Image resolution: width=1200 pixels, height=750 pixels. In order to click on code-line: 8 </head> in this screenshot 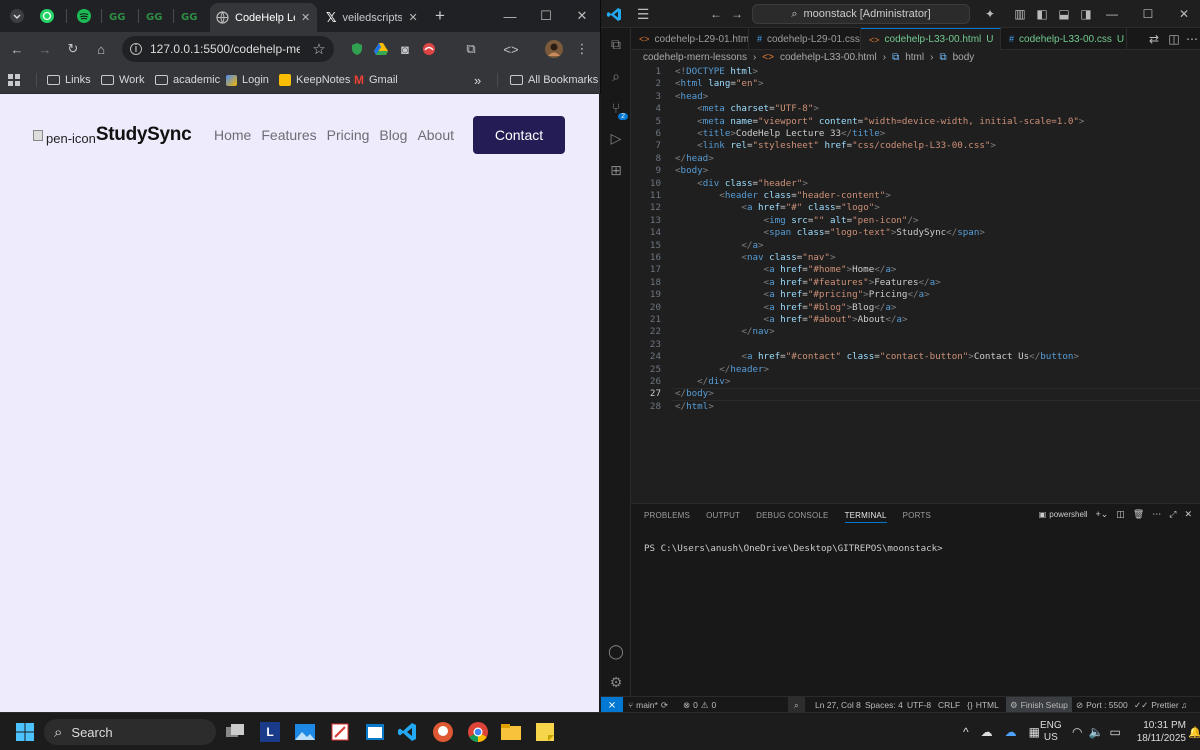, I will do `click(915, 159)`.